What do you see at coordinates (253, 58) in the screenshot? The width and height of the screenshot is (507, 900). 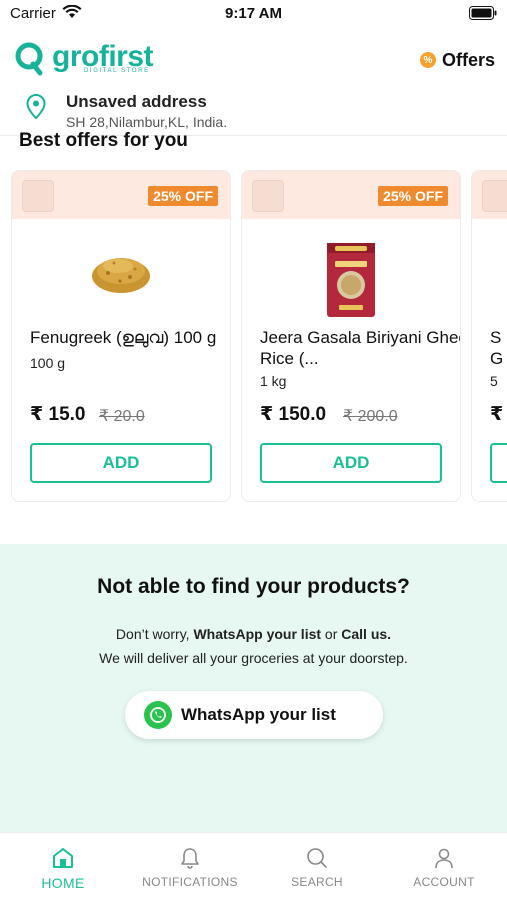 I see `app-header: grofirst DIGITAL STORE % Offers` at bounding box center [253, 58].